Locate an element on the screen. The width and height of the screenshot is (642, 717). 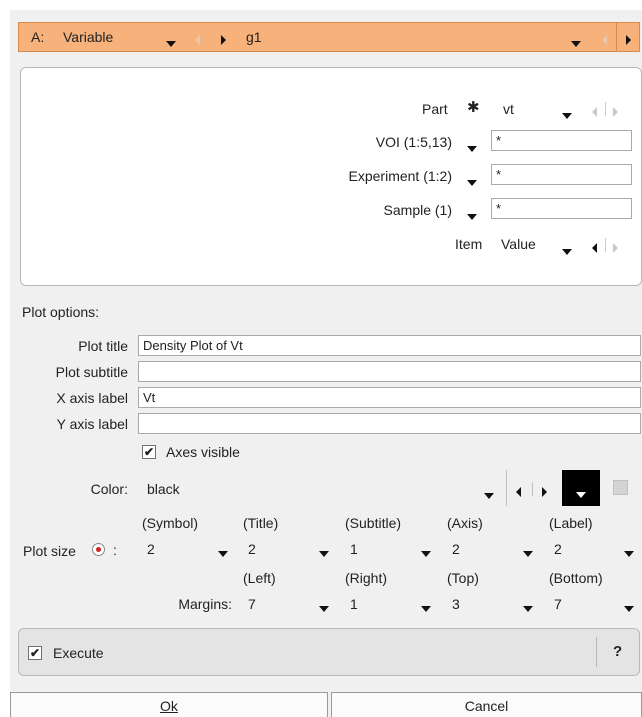
sample-label: Sample (1) is located at coordinates (417, 210).